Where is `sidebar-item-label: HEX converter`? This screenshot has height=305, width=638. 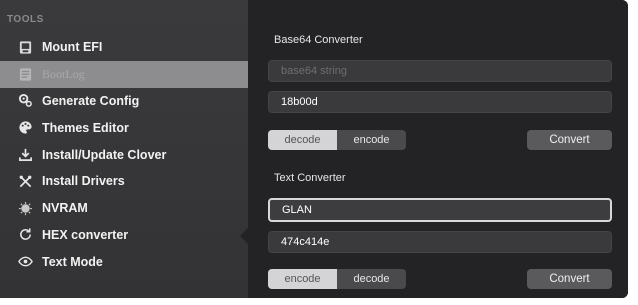 sidebar-item-label: HEX converter is located at coordinates (85, 234).